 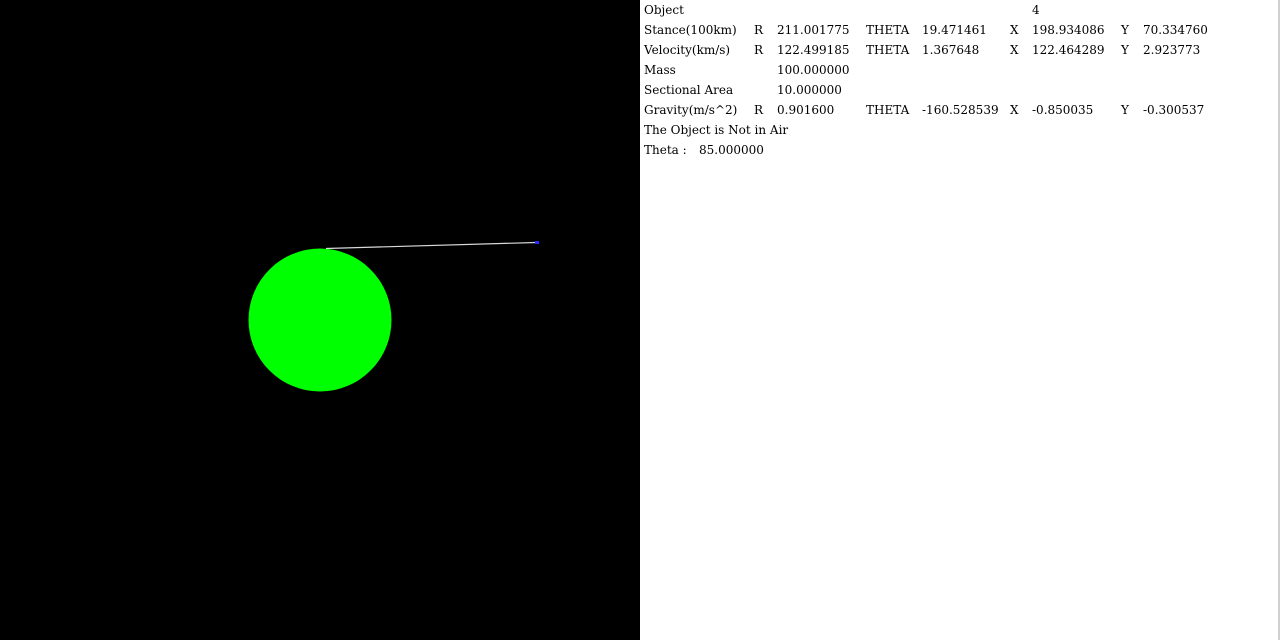 I want to click on sectional-area-value: 10.000000, so click(x=809, y=90).